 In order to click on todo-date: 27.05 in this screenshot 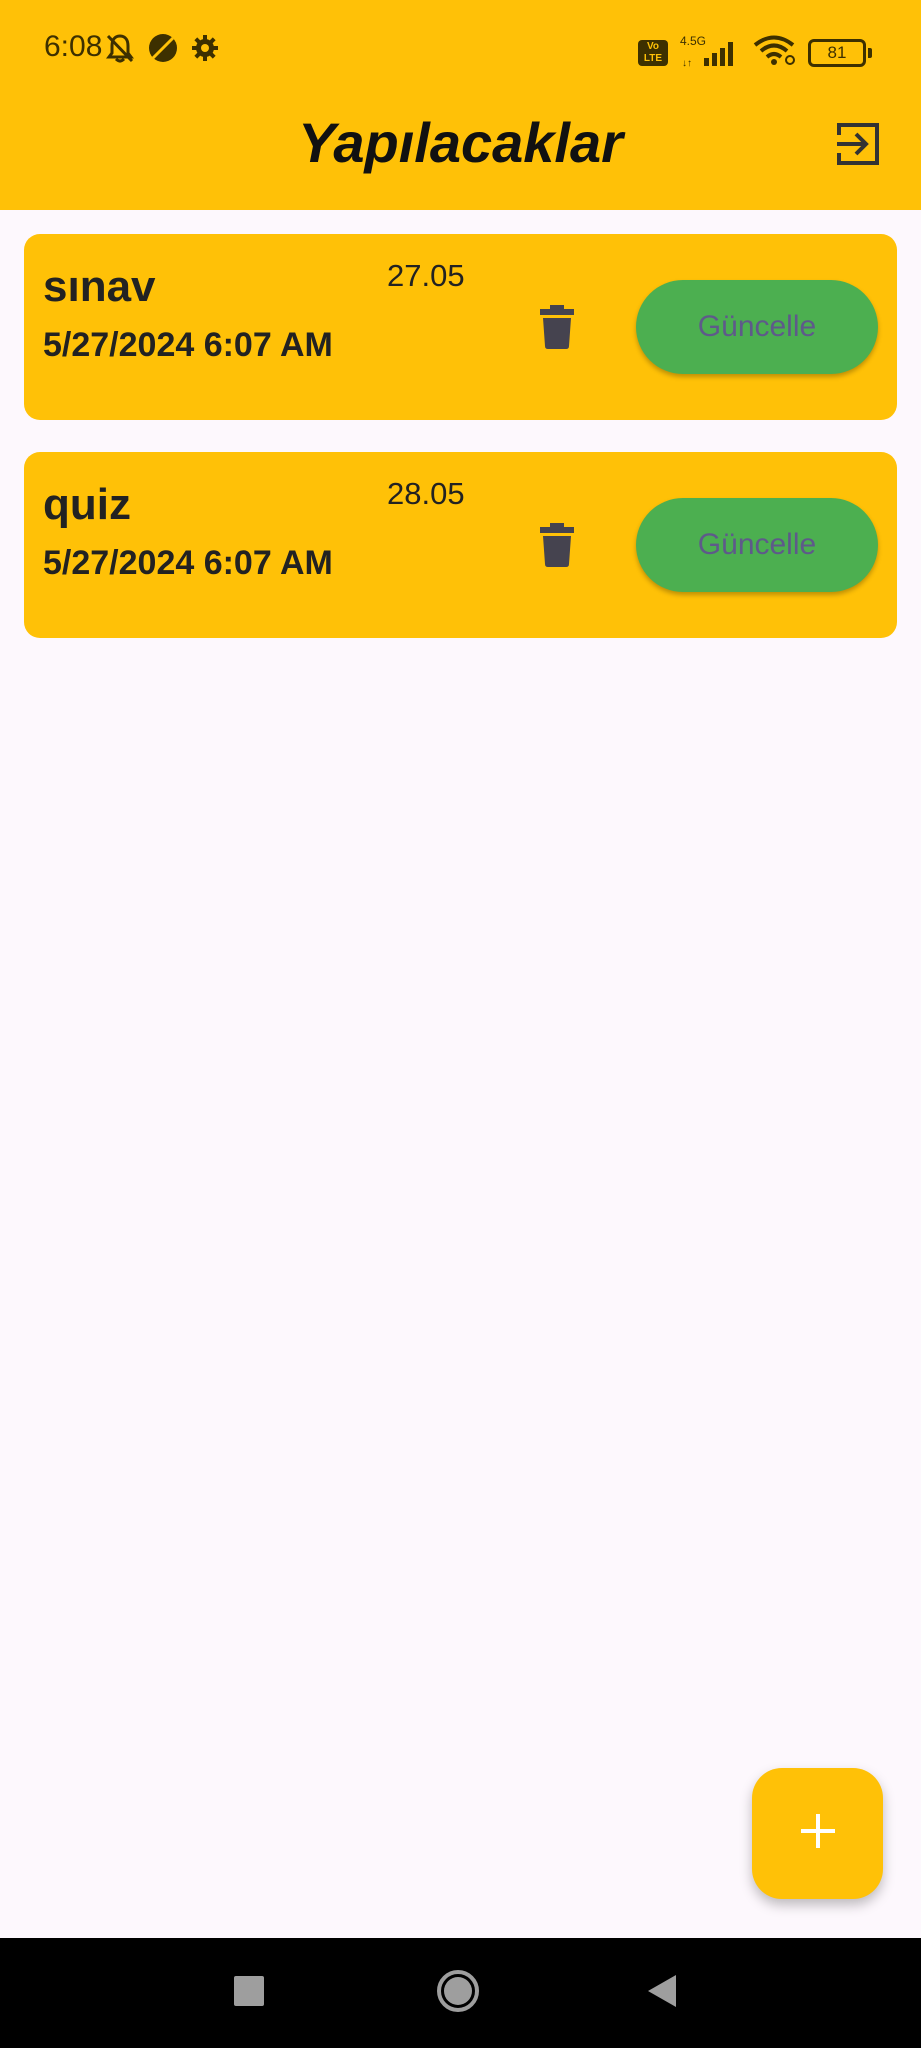, I will do `click(426, 275)`.